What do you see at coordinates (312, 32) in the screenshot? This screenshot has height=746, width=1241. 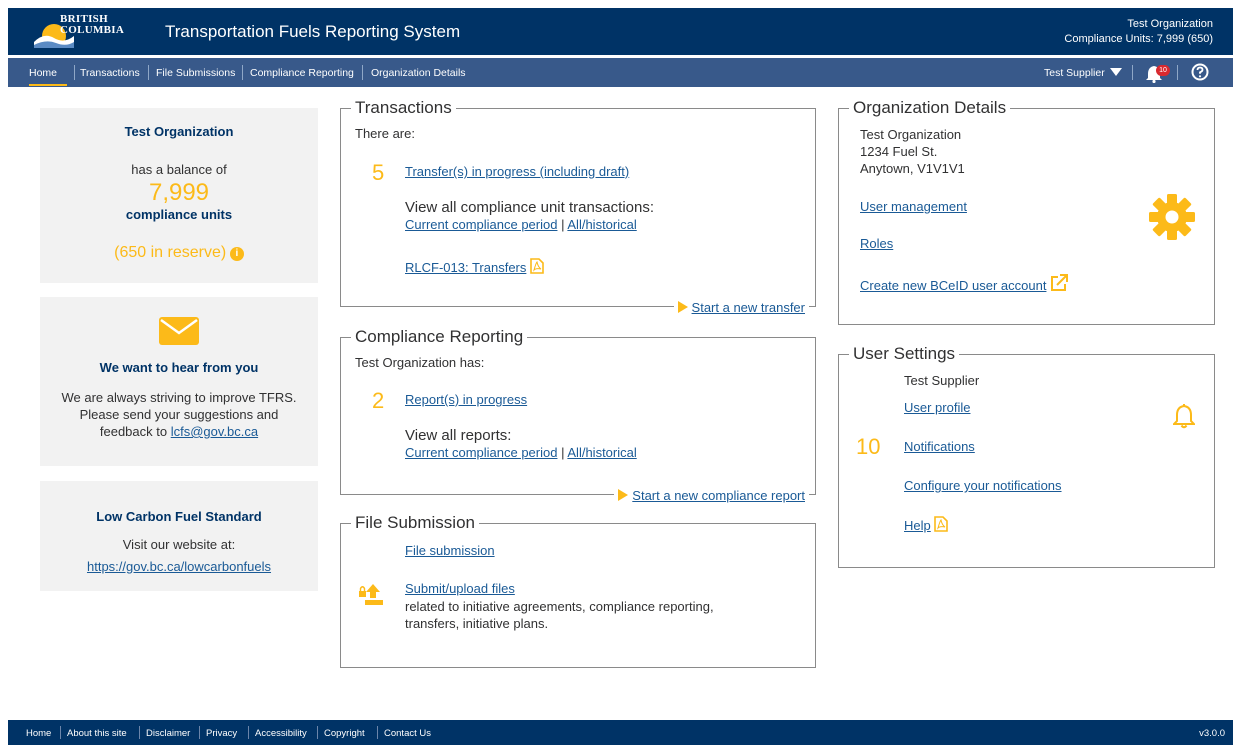 I see `app-title: Transportation Fuels Reporting System` at bounding box center [312, 32].